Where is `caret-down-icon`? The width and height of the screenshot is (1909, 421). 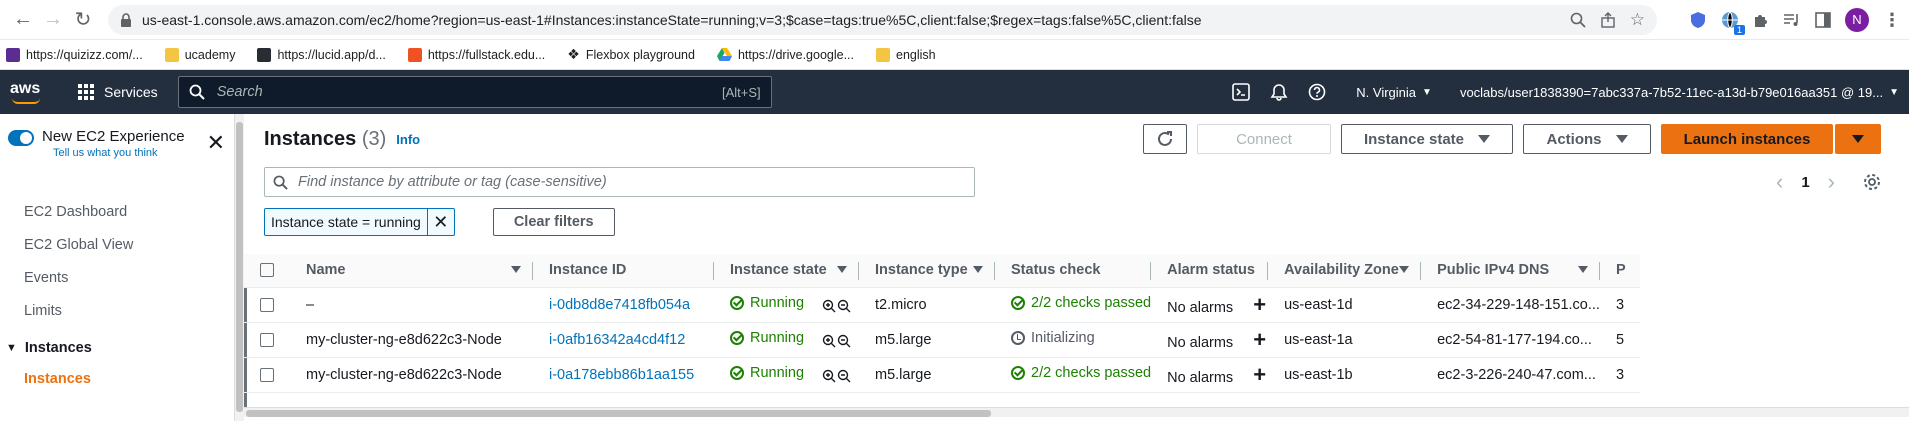
caret-down-icon is located at coordinates (1484, 139).